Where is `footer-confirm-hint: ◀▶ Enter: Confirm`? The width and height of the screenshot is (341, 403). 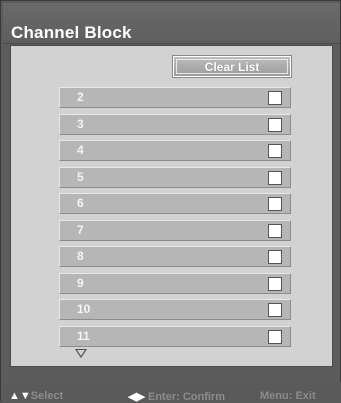
footer-confirm-hint: ◀▶ Enter: Confirm is located at coordinates (176, 396).